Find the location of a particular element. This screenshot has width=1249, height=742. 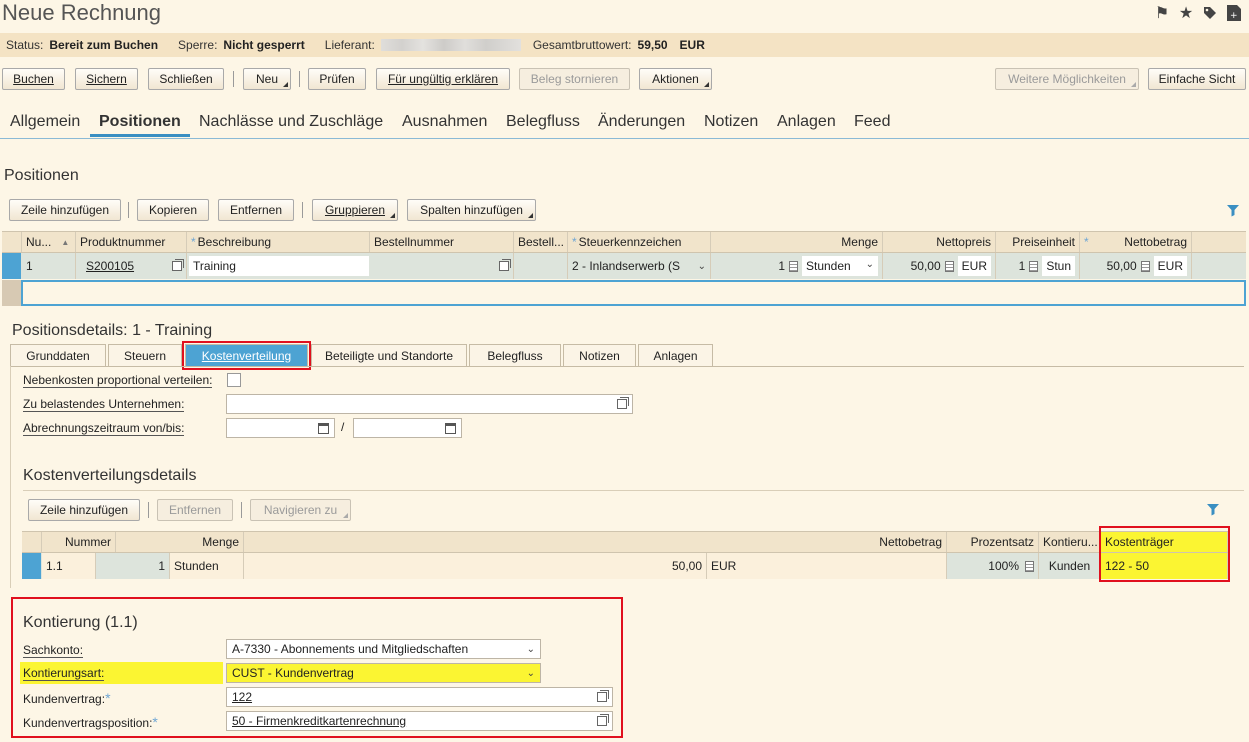

col-steuerkennzeichen: * Steuerkennzeichen is located at coordinates (639, 242).